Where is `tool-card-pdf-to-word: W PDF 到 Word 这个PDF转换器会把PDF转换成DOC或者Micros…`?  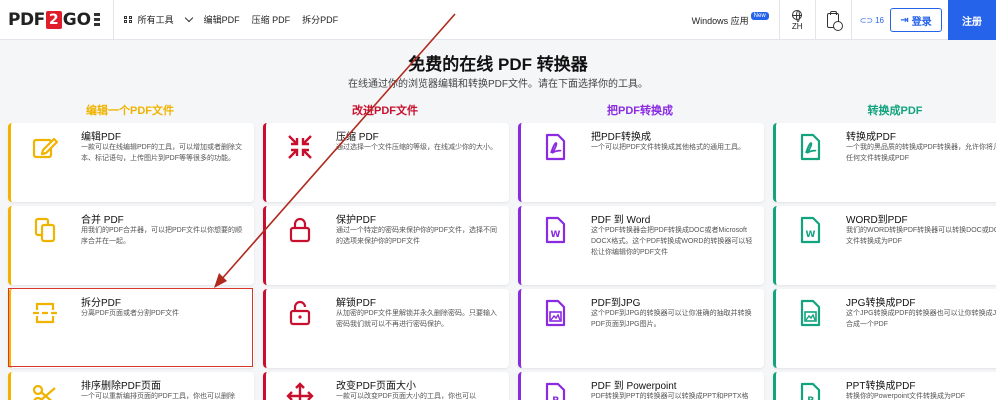
tool-card-pdf-to-word: W PDF 到 Word 这个PDF转换器会把PDF转换成DOC或者Micros… is located at coordinates (641, 245).